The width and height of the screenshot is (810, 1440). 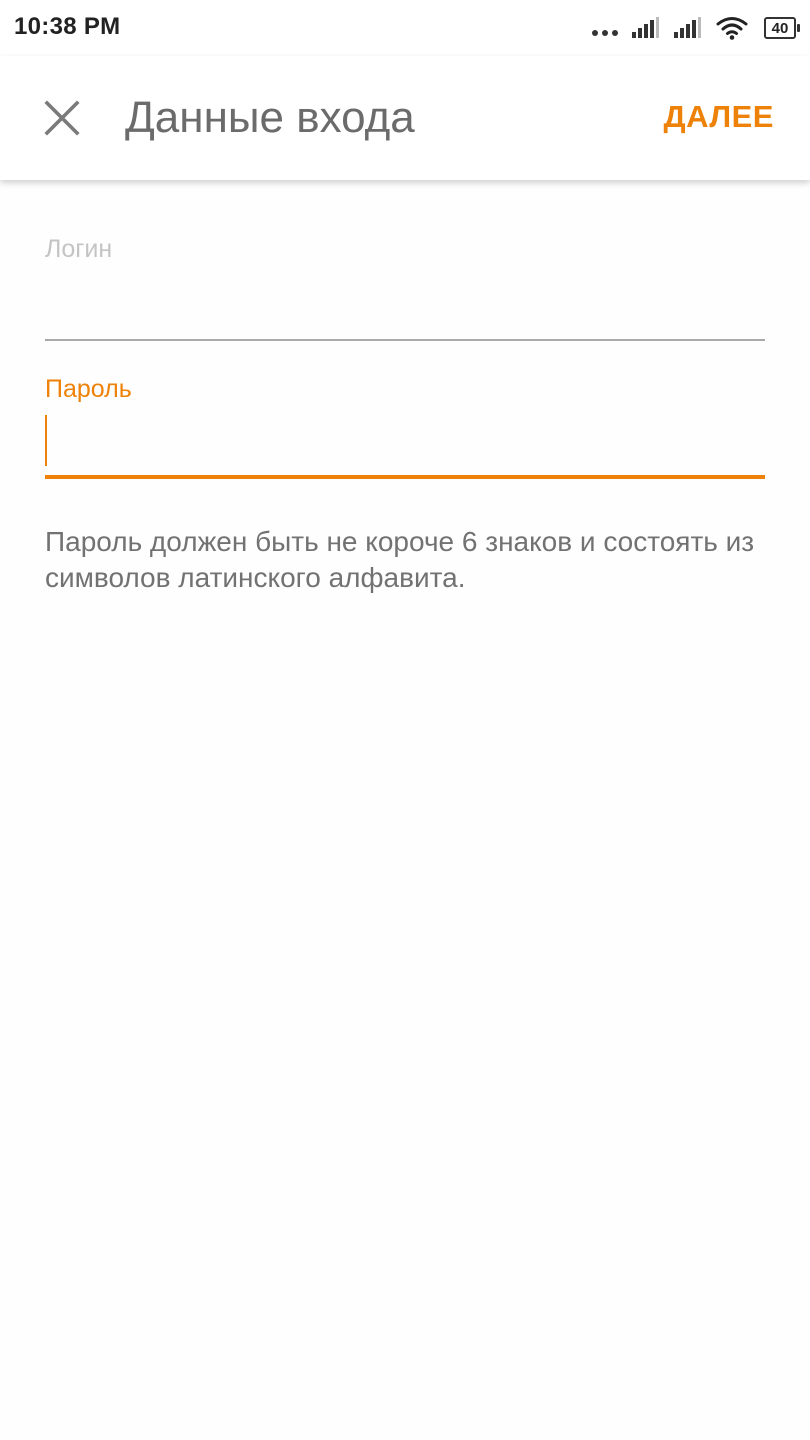 What do you see at coordinates (732, 28) in the screenshot?
I see `wifi-icon` at bounding box center [732, 28].